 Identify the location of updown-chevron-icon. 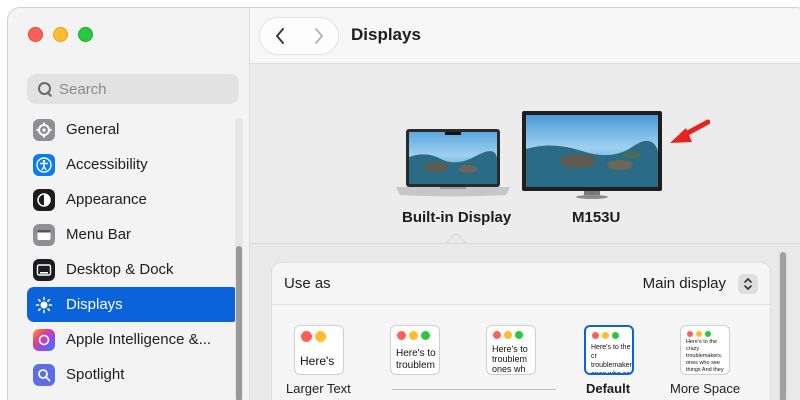
(748, 283).